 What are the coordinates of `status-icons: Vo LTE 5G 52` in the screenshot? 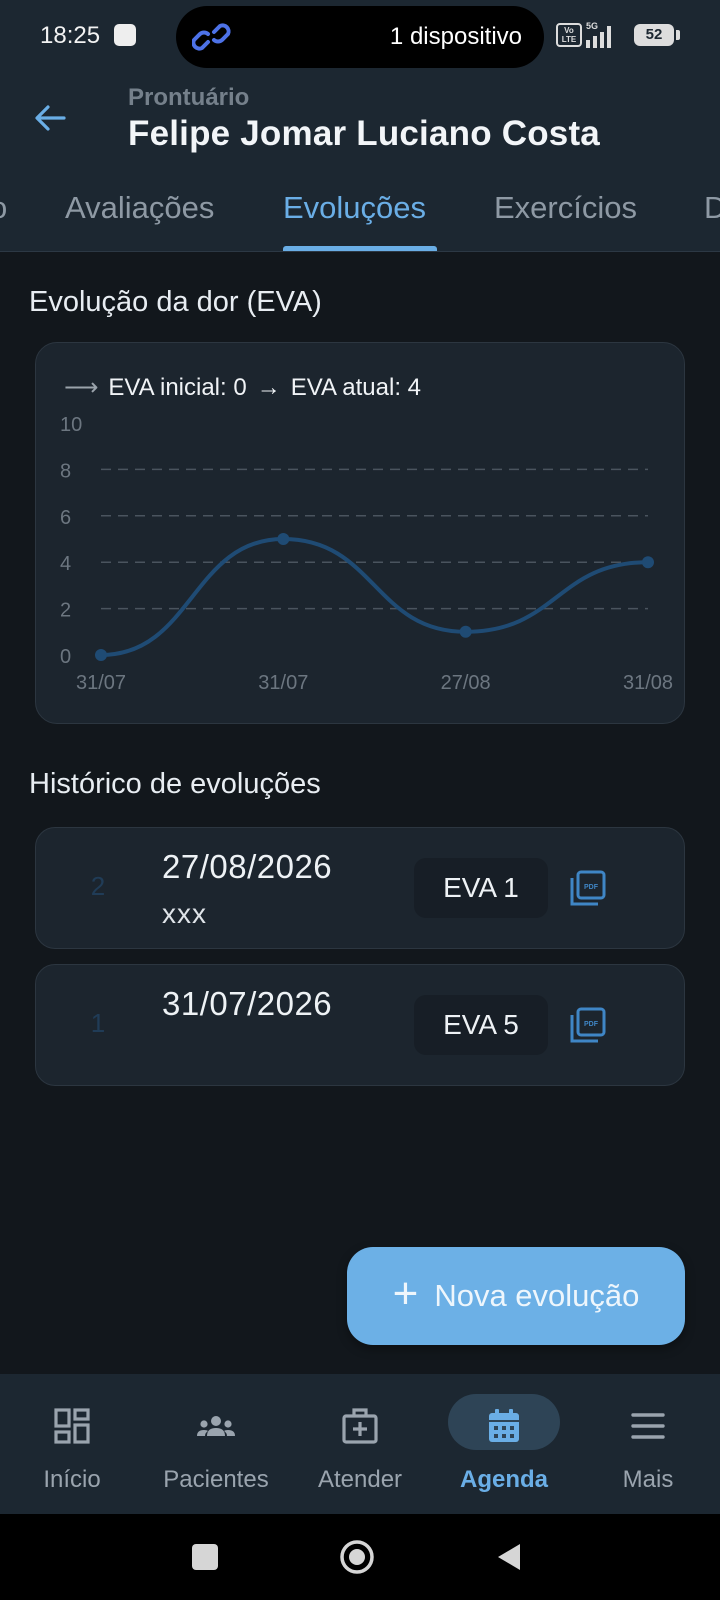 It's located at (621, 36).